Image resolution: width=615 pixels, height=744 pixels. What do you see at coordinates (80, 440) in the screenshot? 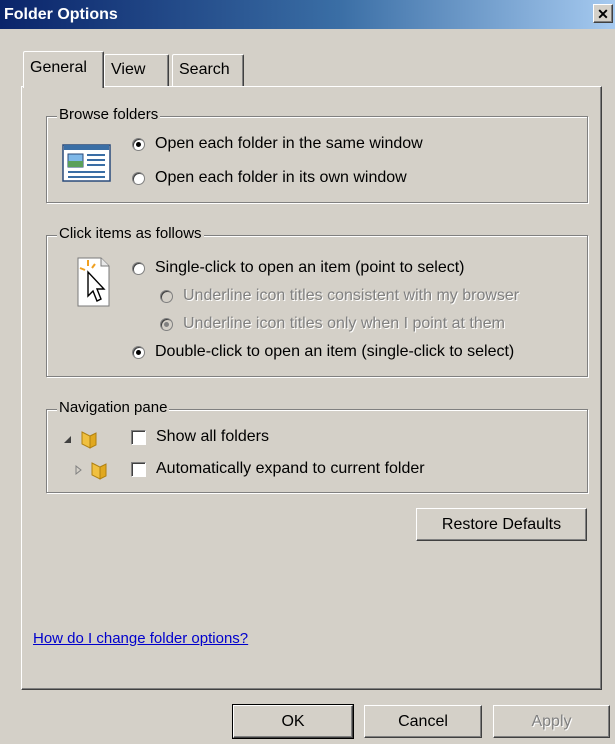
I see `expanded-folder-icon` at bounding box center [80, 440].